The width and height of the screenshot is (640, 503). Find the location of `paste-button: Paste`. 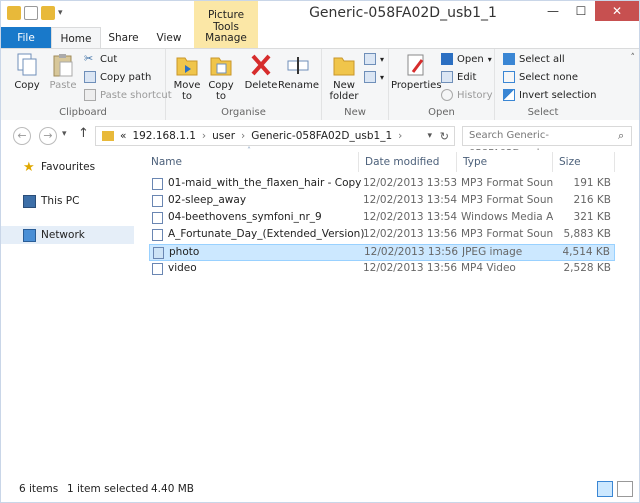

paste-button: Paste is located at coordinates (63, 71).